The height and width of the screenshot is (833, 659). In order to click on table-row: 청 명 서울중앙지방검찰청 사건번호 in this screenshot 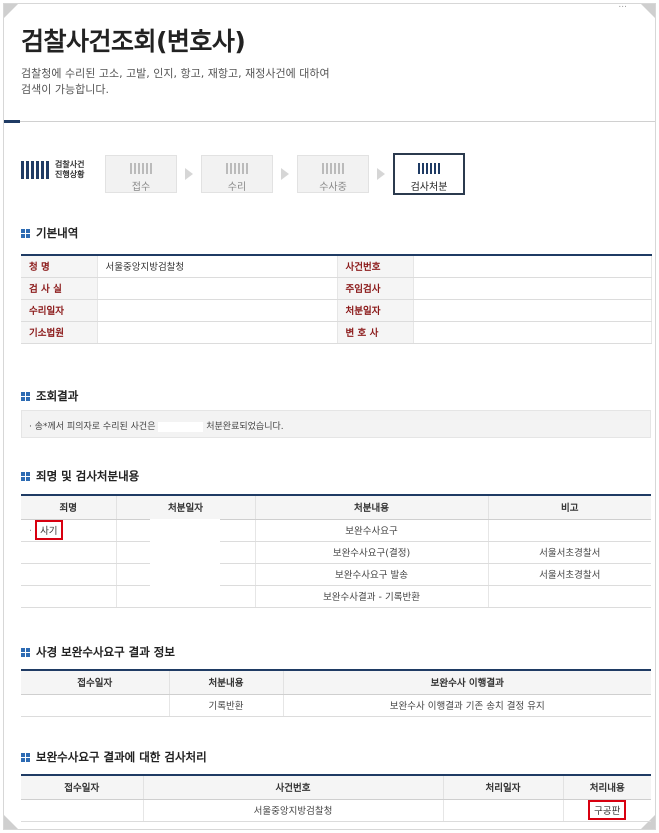, I will do `click(336, 266)`.